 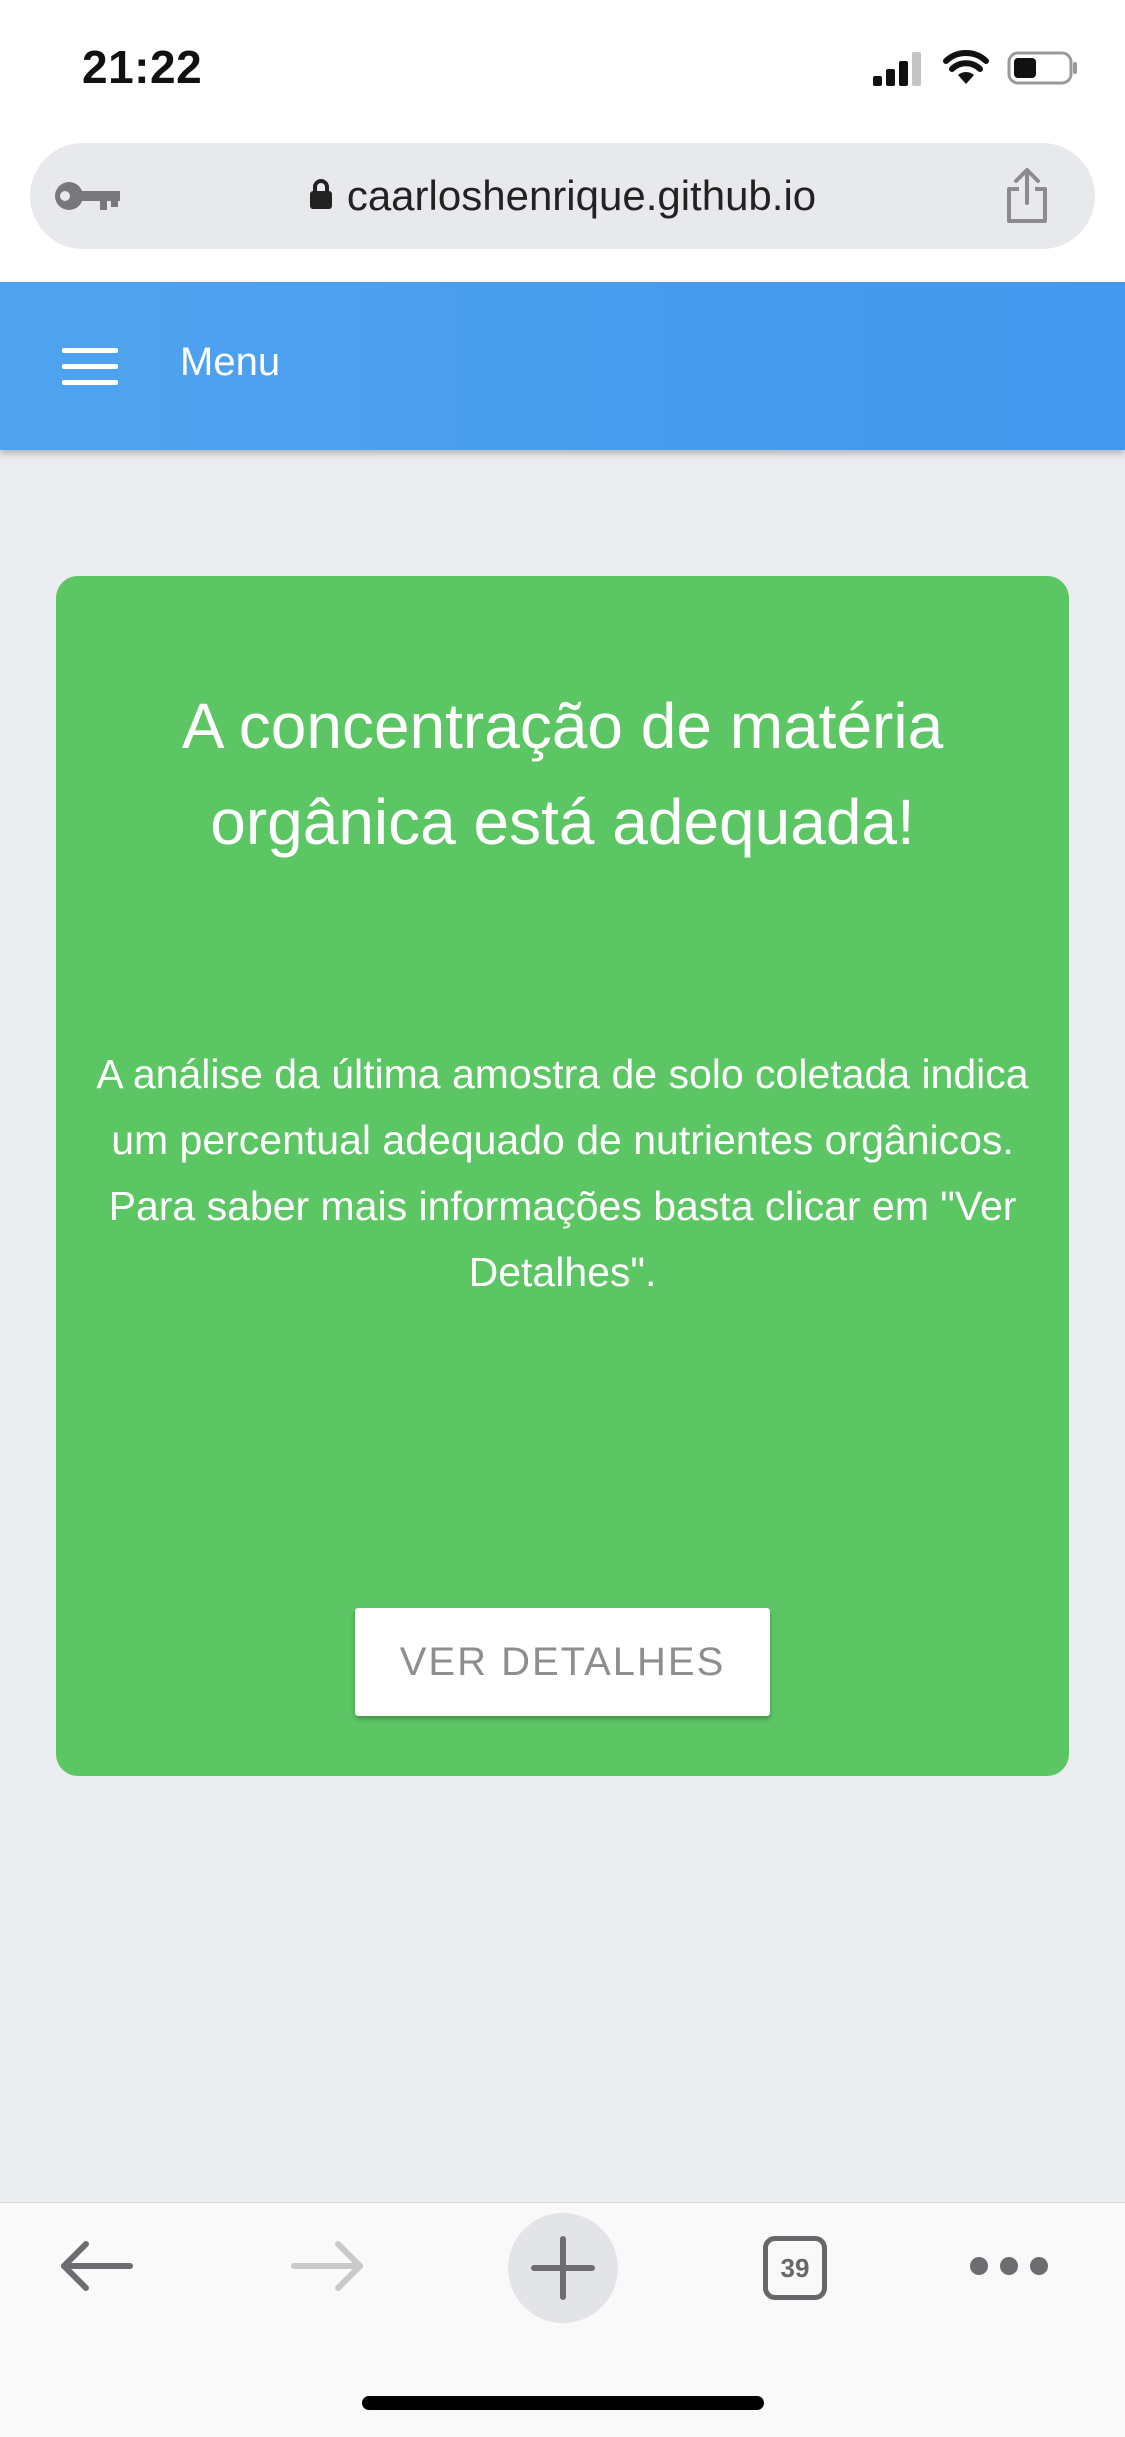 I want to click on more-dots-icon, so click(x=1009, y=2268).